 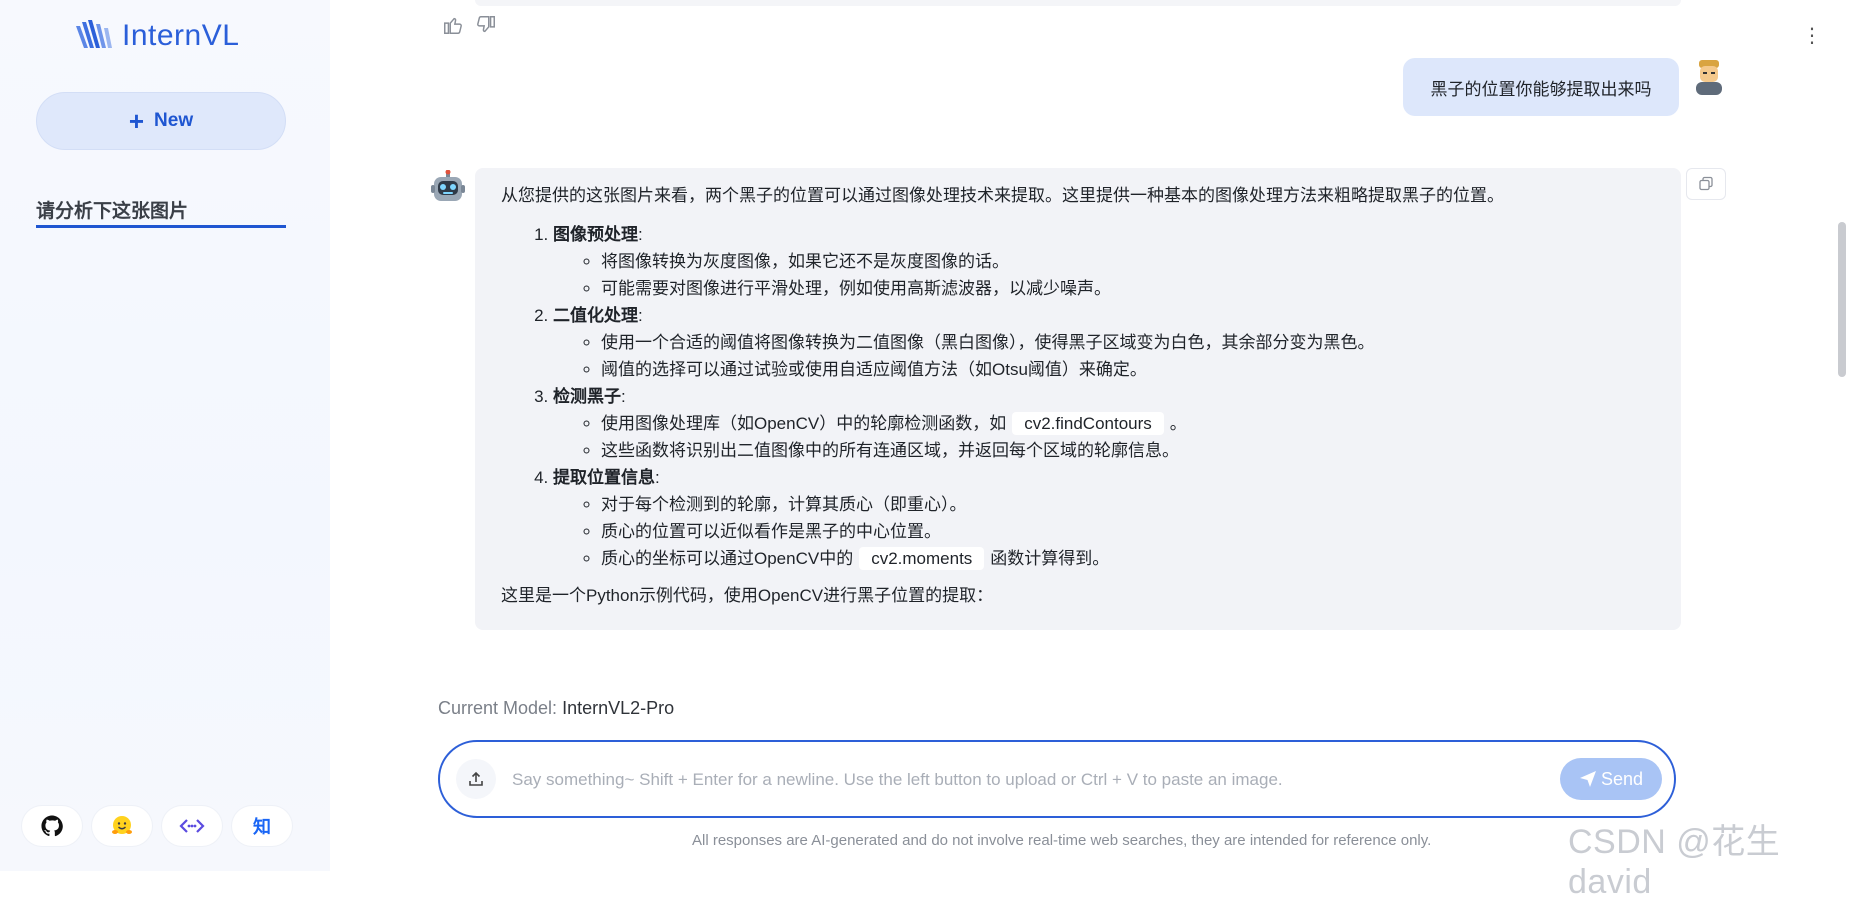 I want to click on step-point: 可能需要对图像进行平滑处理，例如使用高斯滤波器，以减少噪声。, so click(x=1128, y=288).